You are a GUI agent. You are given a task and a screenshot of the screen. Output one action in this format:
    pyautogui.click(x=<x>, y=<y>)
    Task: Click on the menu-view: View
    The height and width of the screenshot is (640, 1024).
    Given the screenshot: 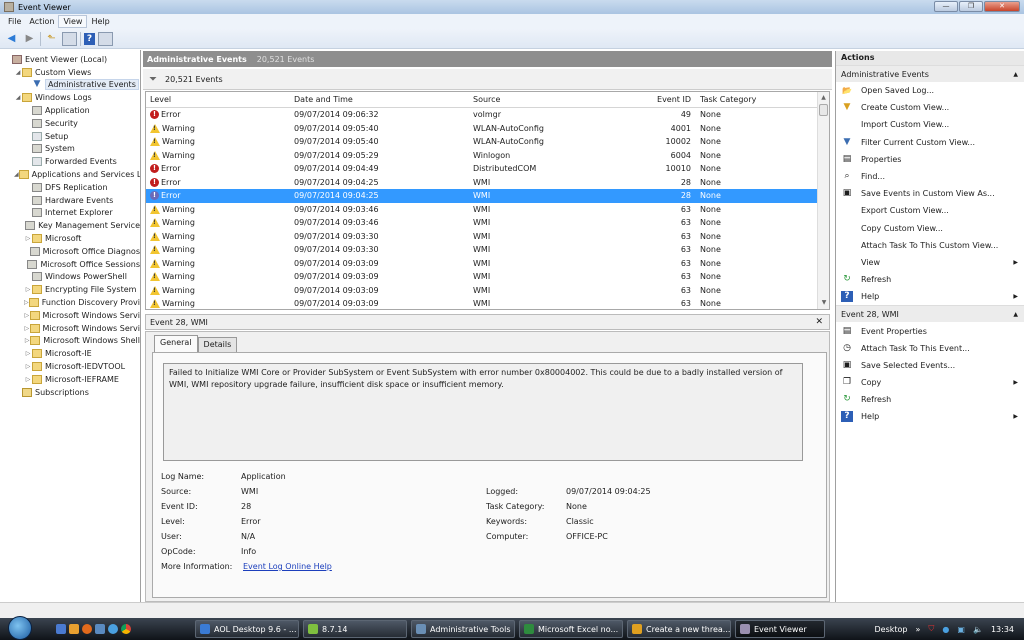 What is the action you would take?
    pyautogui.click(x=73, y=21)
    